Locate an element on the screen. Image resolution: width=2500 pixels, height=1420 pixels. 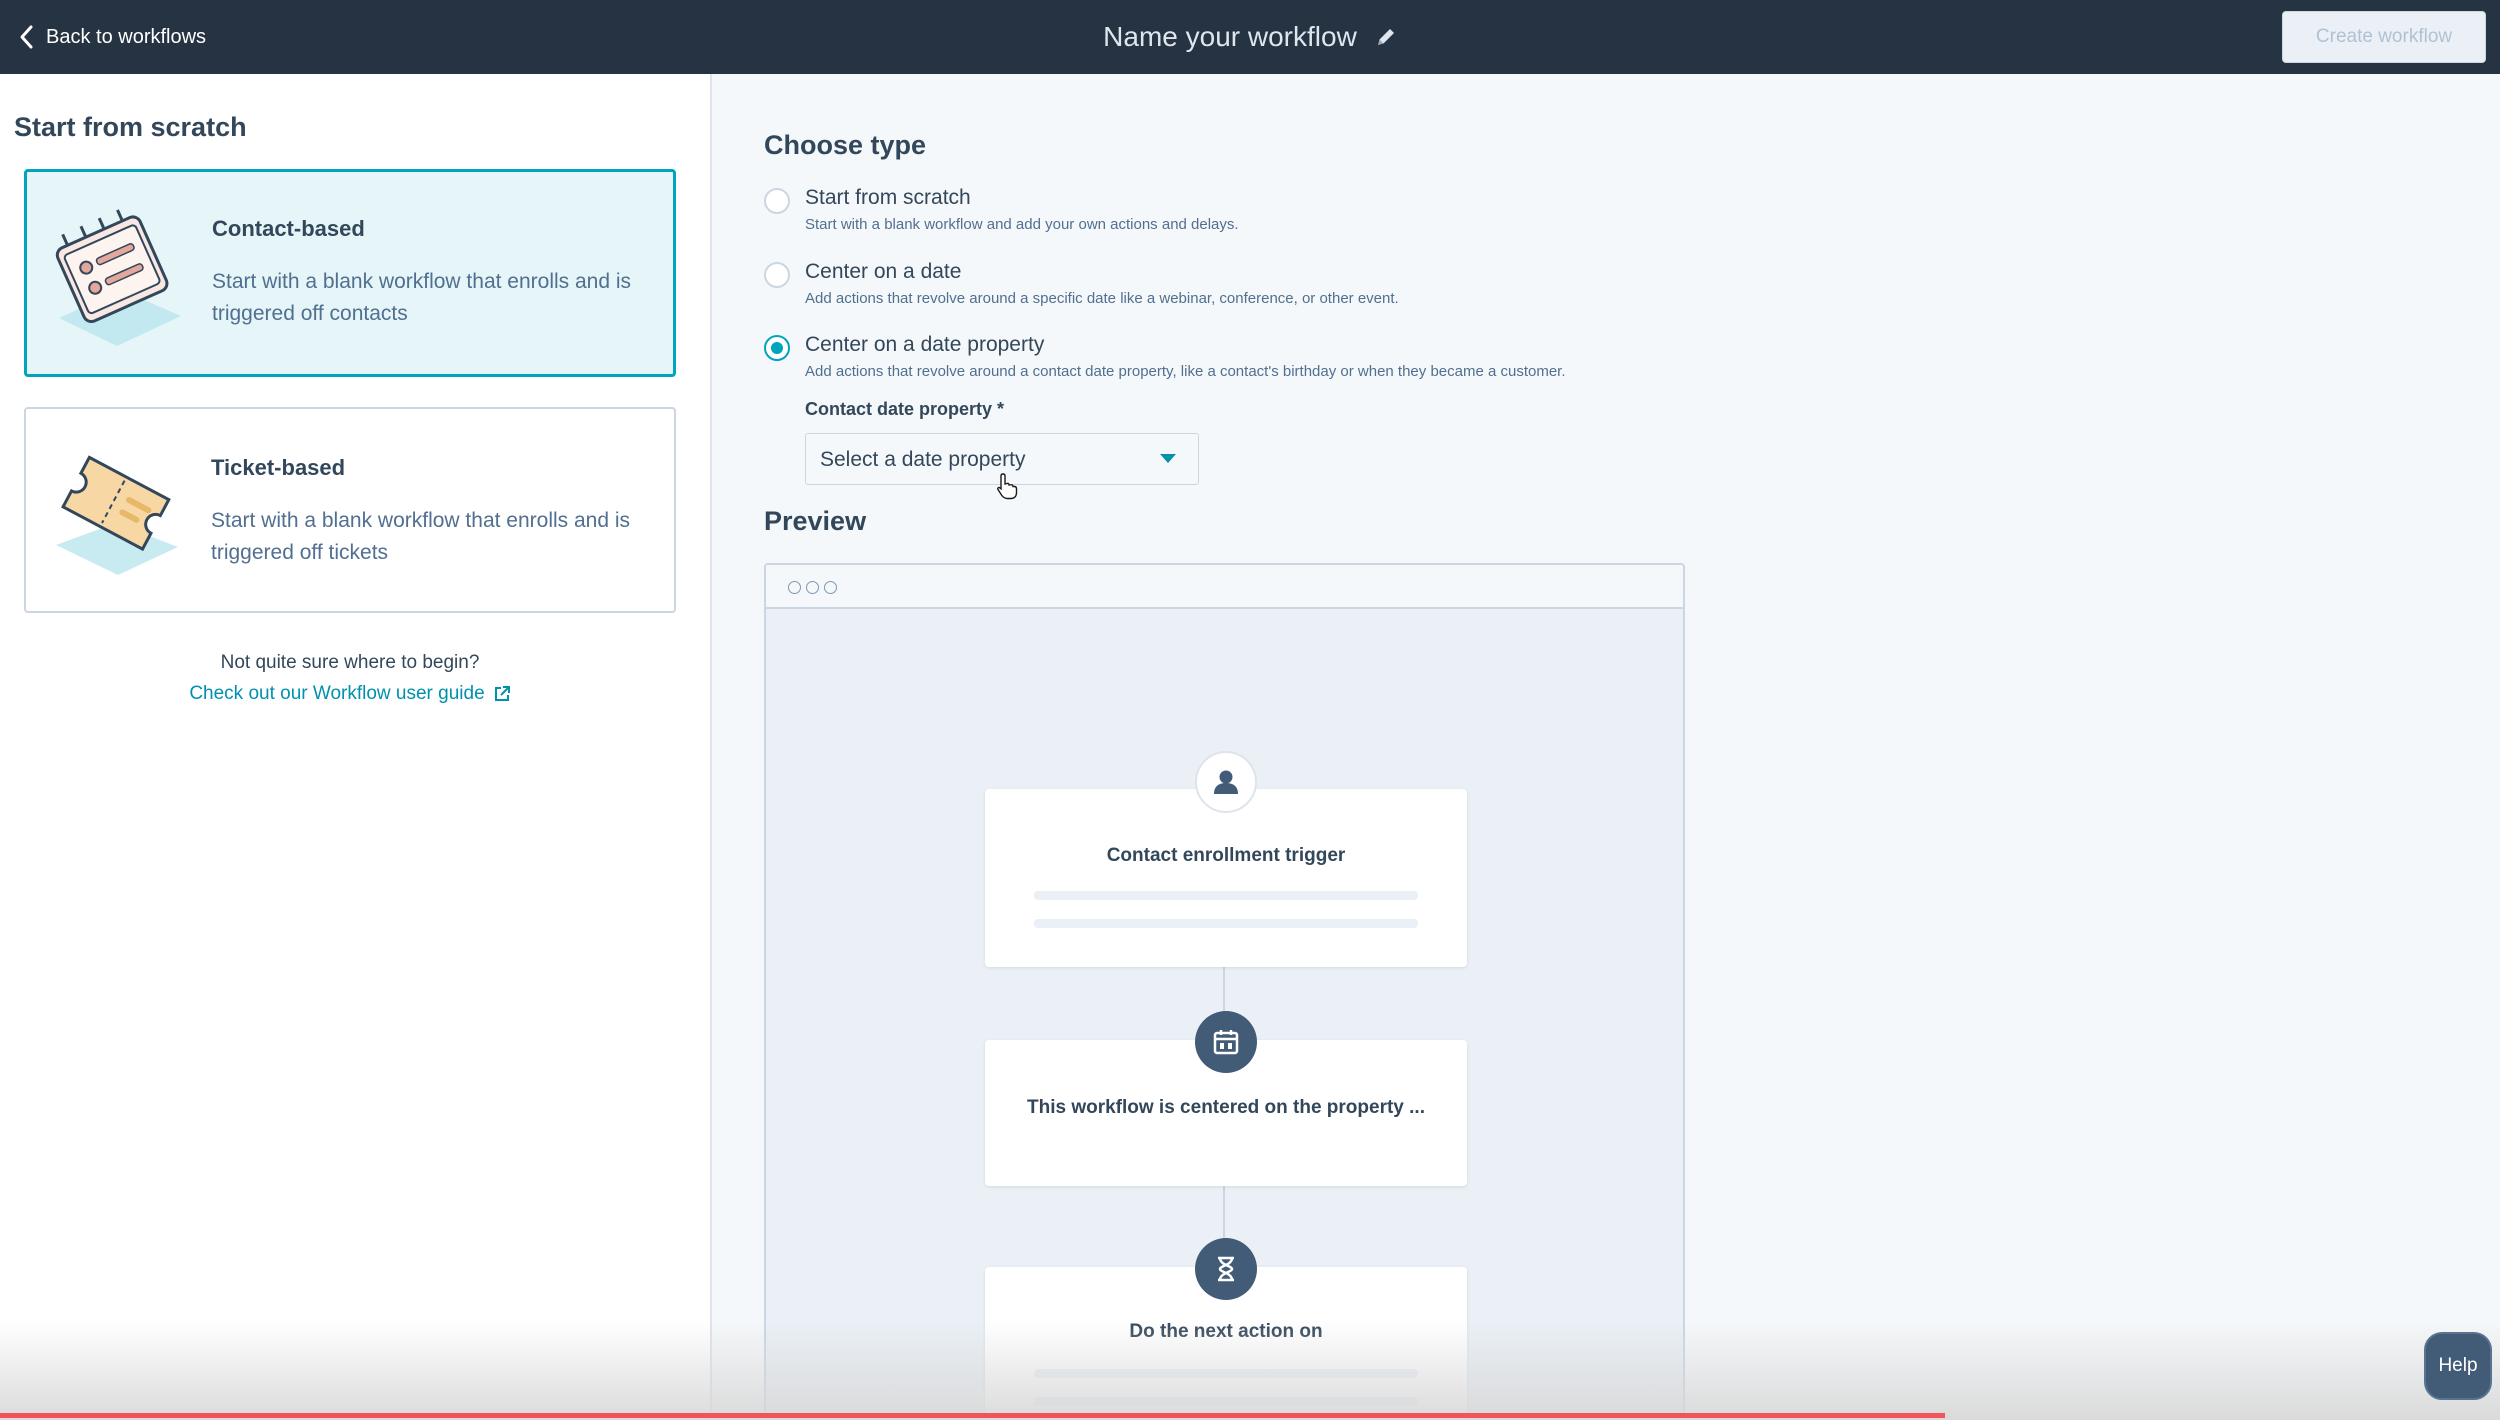
radio-button-checked is located at coordinates (777, 348).